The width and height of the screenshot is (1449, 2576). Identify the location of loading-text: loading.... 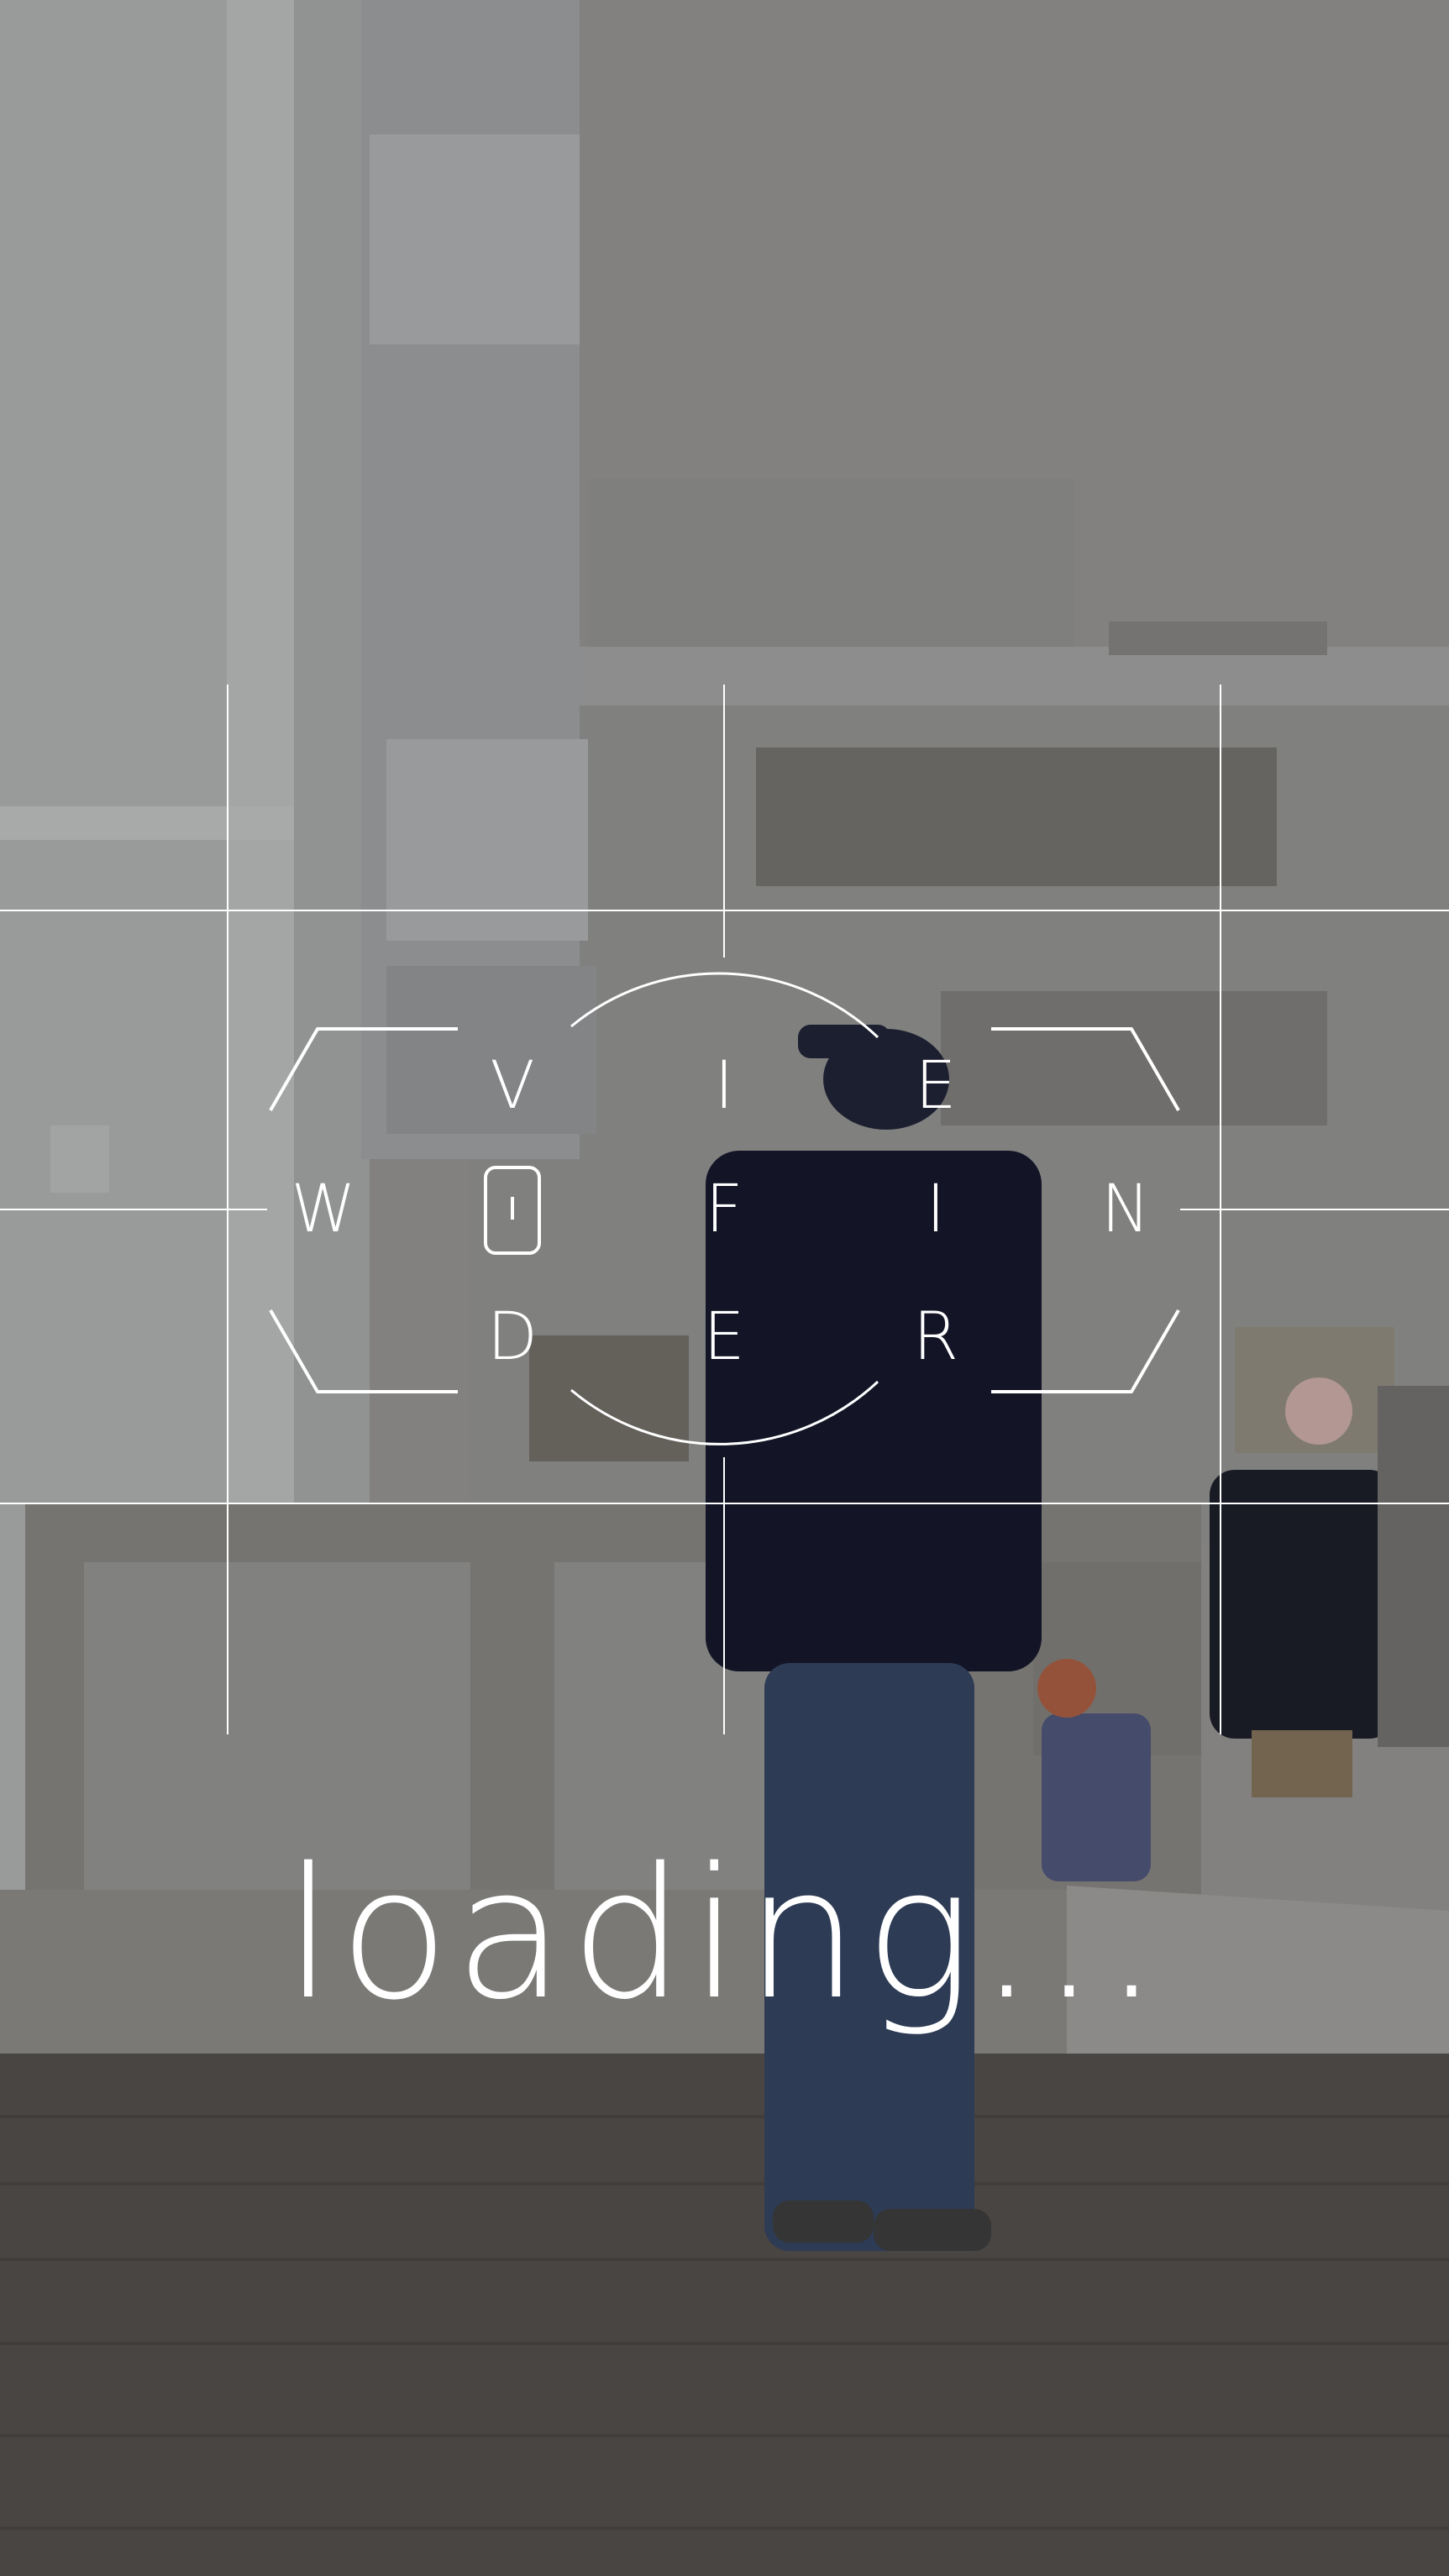
(724, 1933).